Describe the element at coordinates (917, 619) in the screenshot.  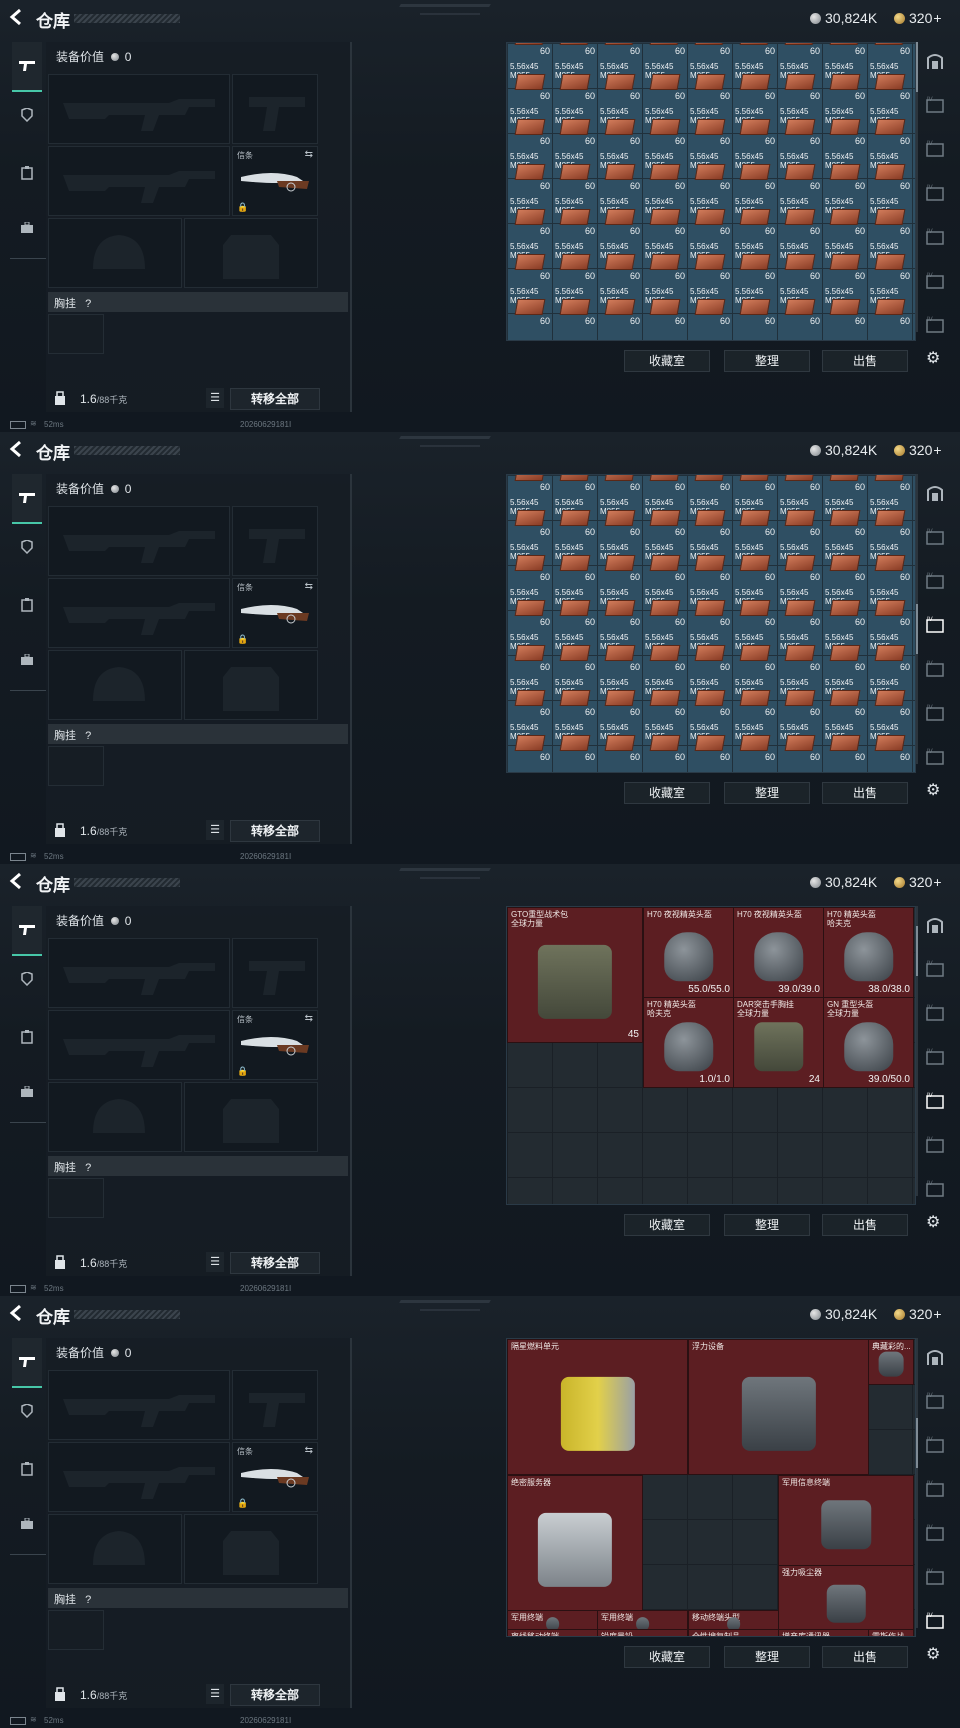
I see `stash-scrollbar` at that location.